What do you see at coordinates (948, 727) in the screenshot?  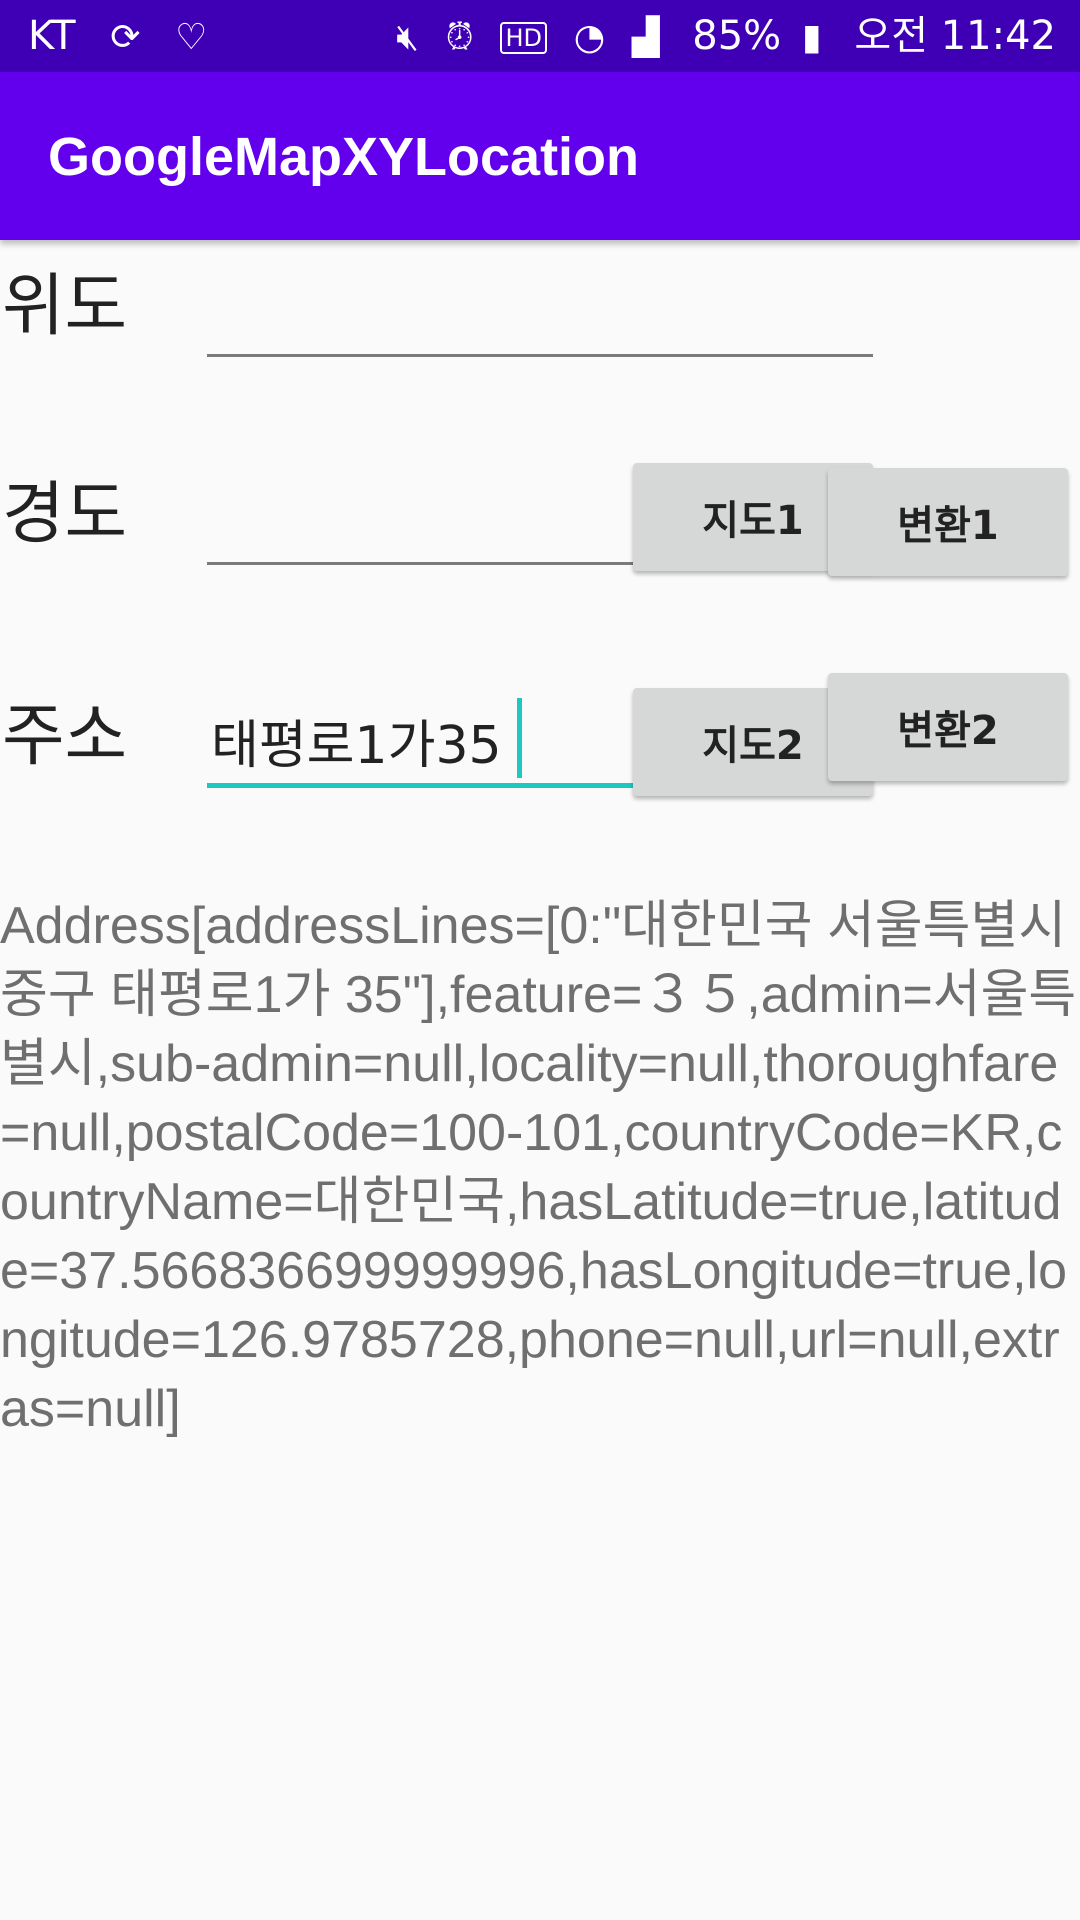 I see `convert2-button: 변환2` at bounding box center [948, 727].